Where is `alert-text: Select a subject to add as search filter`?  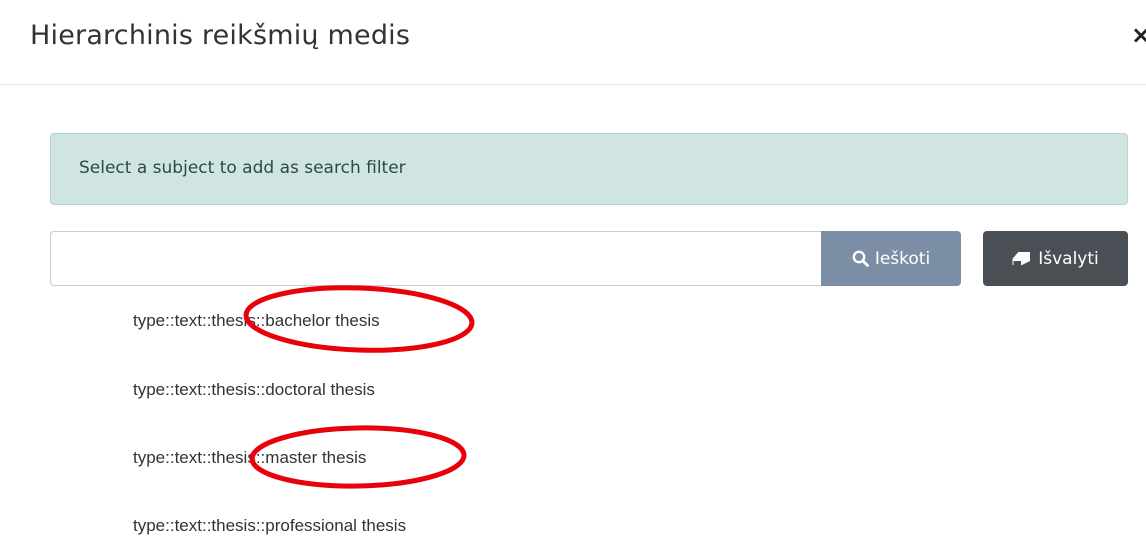
alert-text: Select a subject to add as search filter is located at coordinates (242, 168).